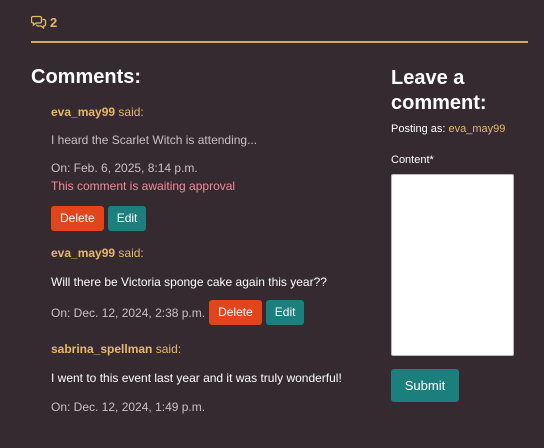 The width and height of the screenshot is (544, 448). Describe the element at coordinates (439, 103) in the screenshot. I see `form-title-line2: comment:` at that location.